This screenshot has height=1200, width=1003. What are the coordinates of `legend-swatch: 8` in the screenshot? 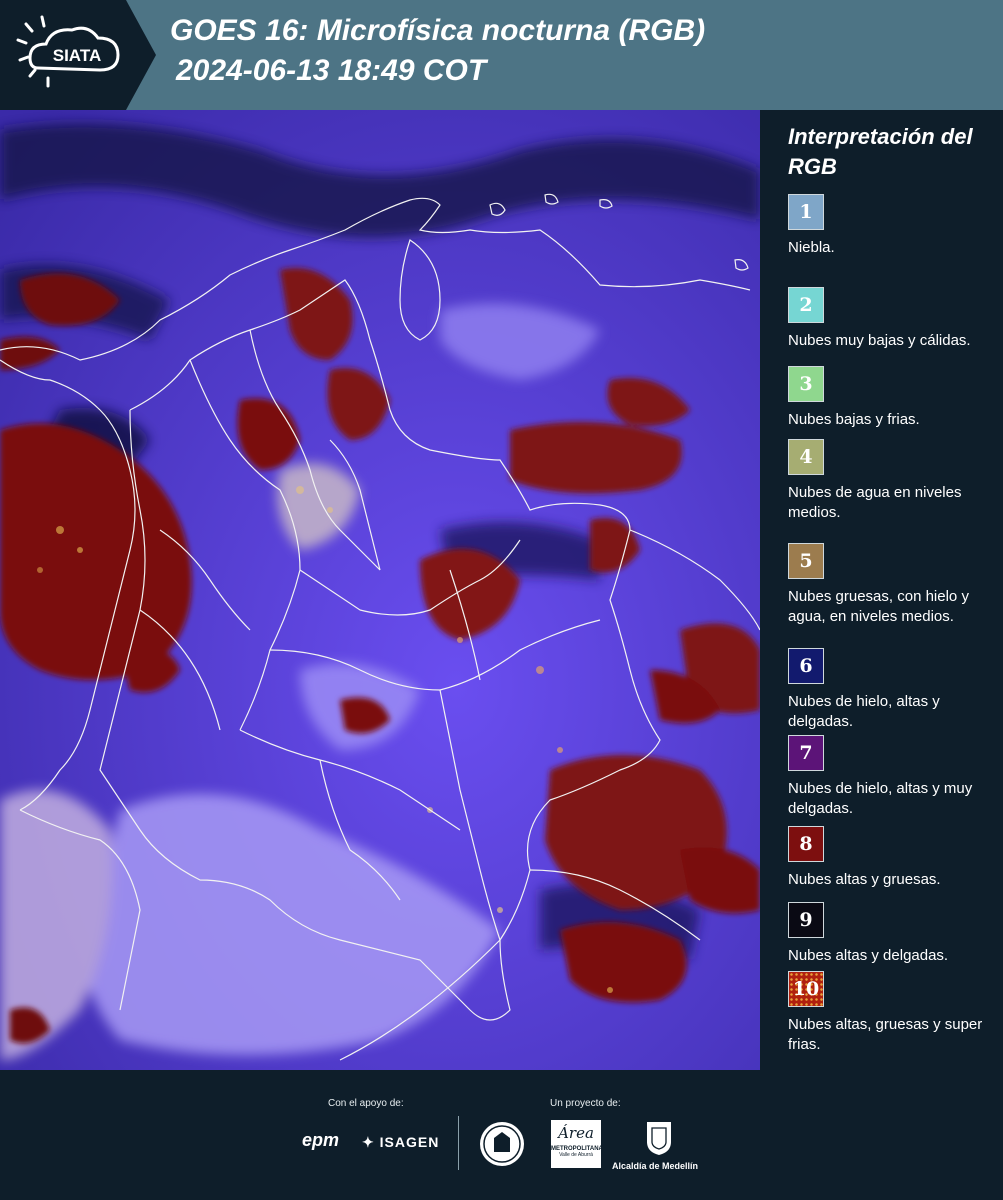 It's located at (806, 844).